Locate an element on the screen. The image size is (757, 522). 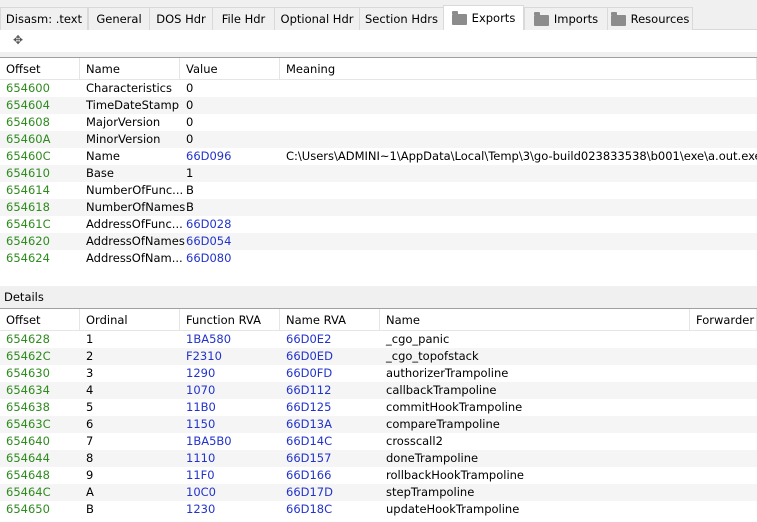
cell-name-rva: 66D14C is located at coordinates (309, 441).